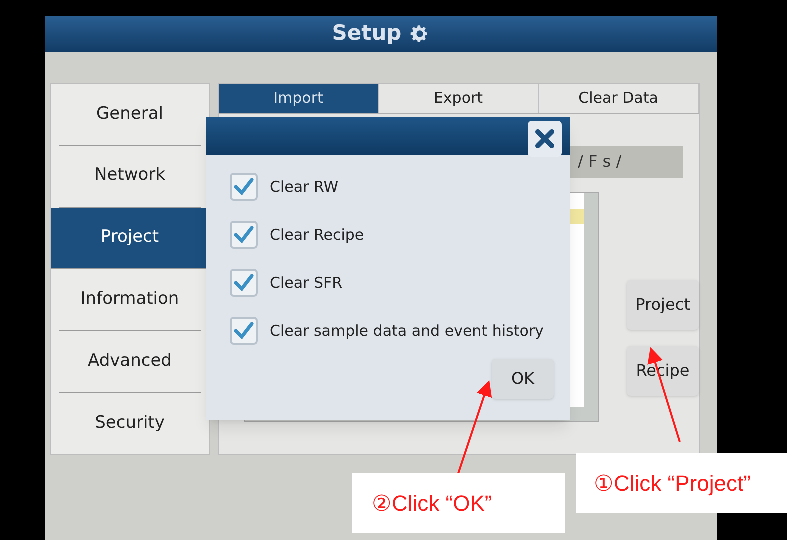 The width and height of the screenshot is (787, 540). Describe the element at coordinates (407, 331) in the screenshot. I see `checkbox-label: Clear sample data and event history` at that location.